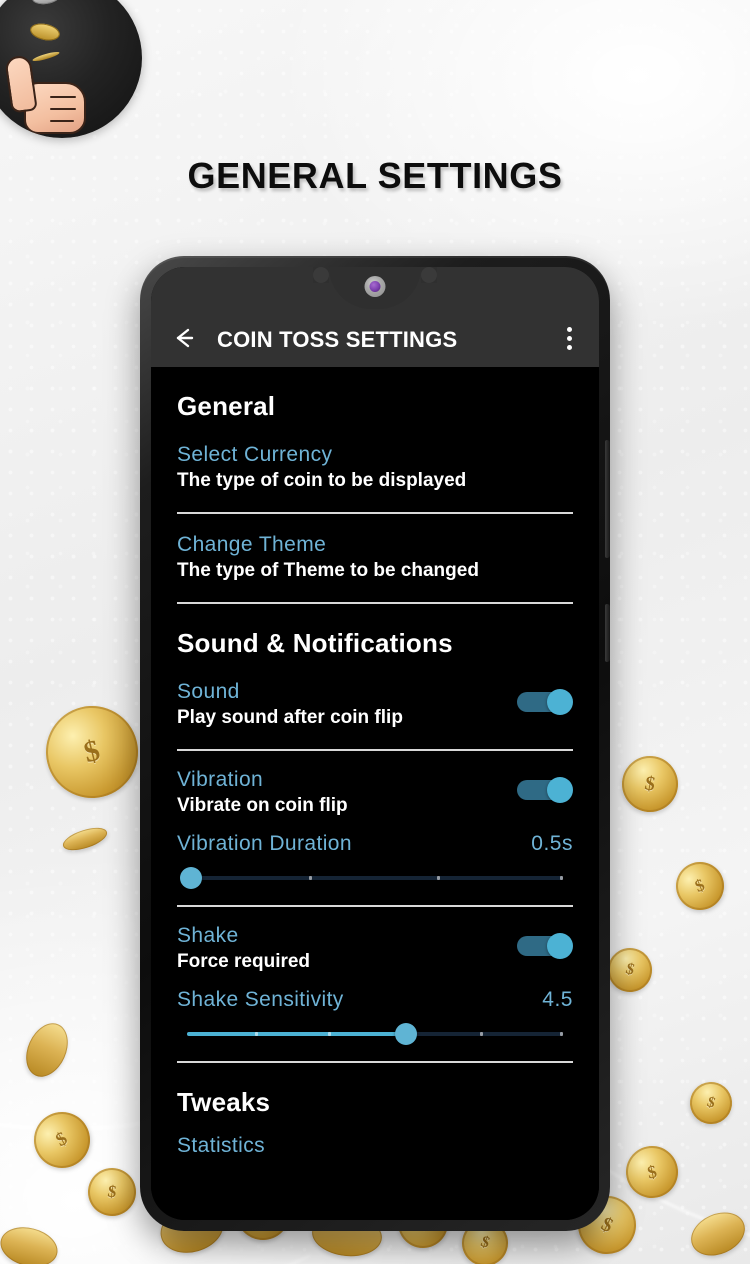 The height and width of the screenshot is (1264, 750). What do you see at coordinates (552, 843) in the screenshot?
I see `vibration-duration-value: 0.5s` at bounding box center [552, 843].